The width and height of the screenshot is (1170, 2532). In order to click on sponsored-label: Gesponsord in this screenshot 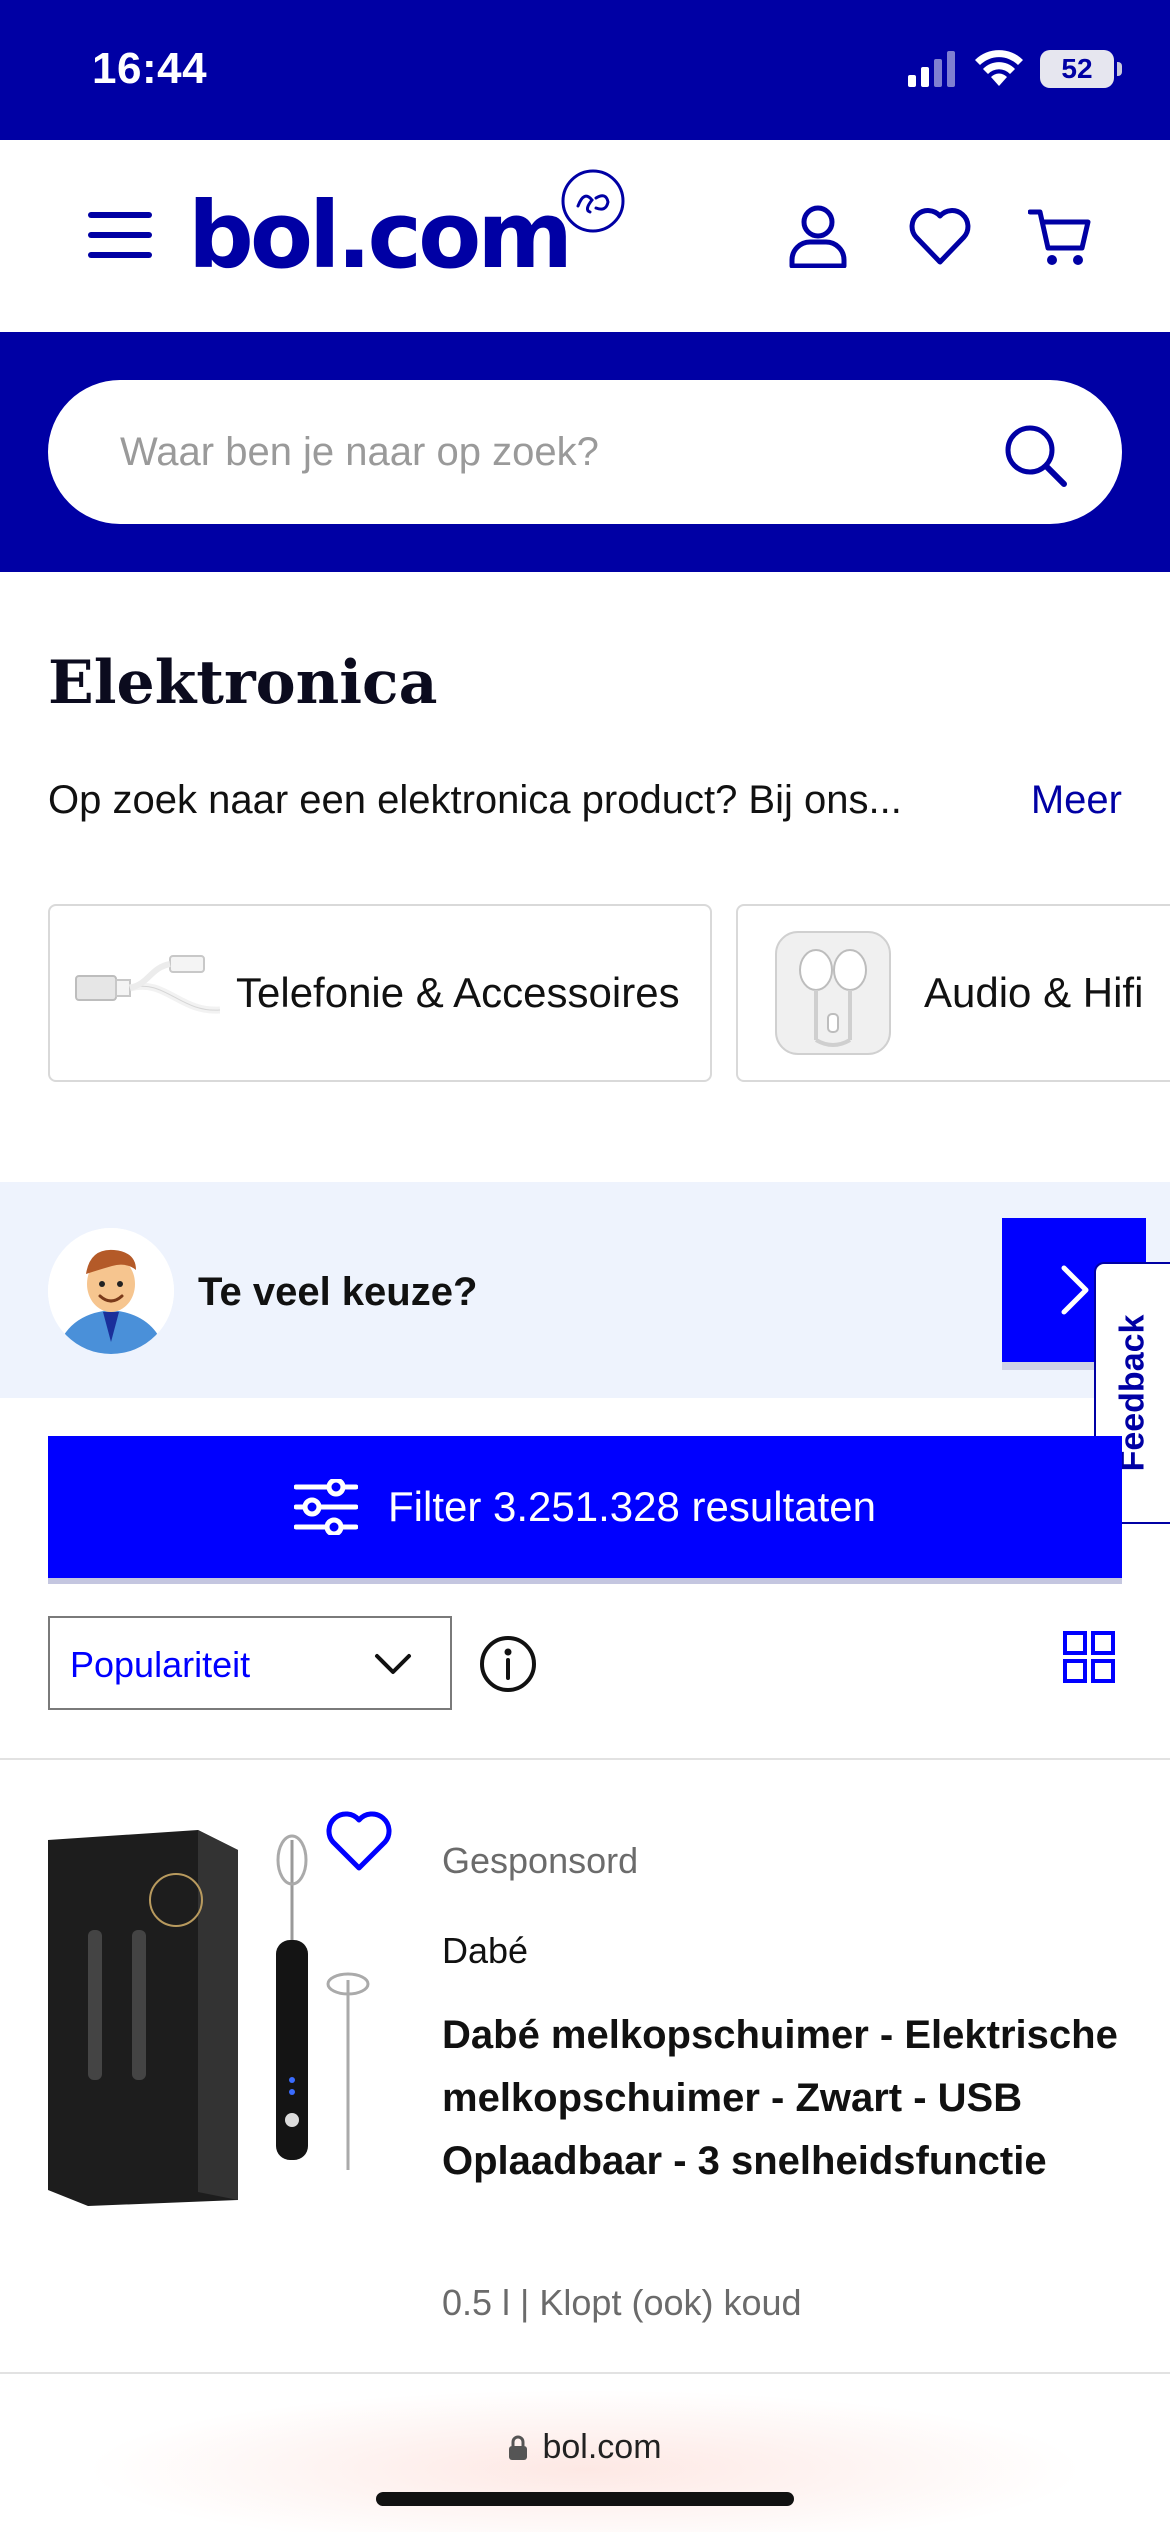, I will do `click(540, 1860)`.